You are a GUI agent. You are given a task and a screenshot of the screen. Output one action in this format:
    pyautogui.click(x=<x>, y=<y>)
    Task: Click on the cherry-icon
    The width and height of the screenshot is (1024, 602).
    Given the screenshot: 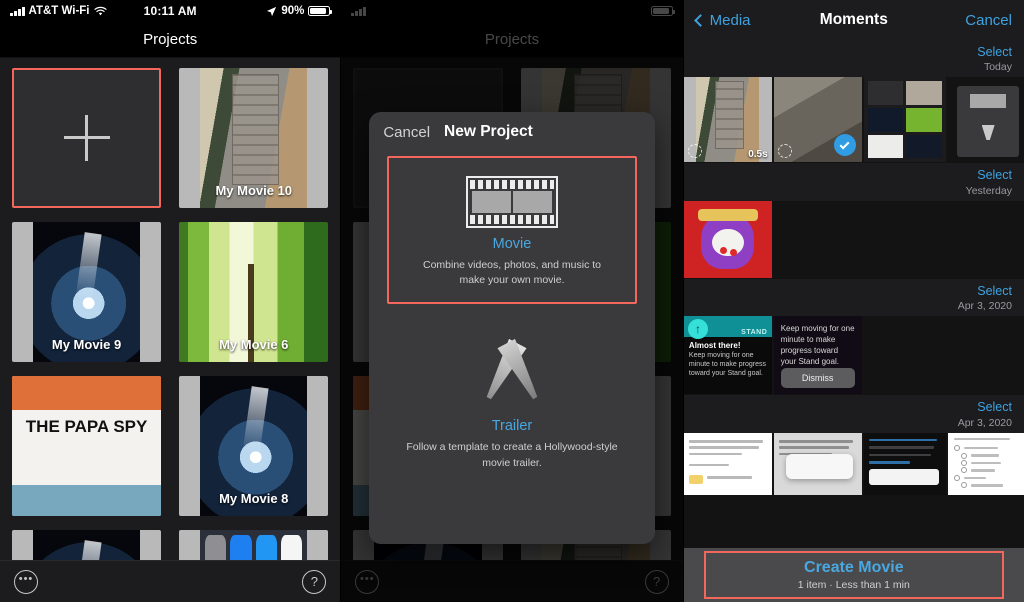 What is the action you would take?
    pyautogui.click(x=723, y=251)
    